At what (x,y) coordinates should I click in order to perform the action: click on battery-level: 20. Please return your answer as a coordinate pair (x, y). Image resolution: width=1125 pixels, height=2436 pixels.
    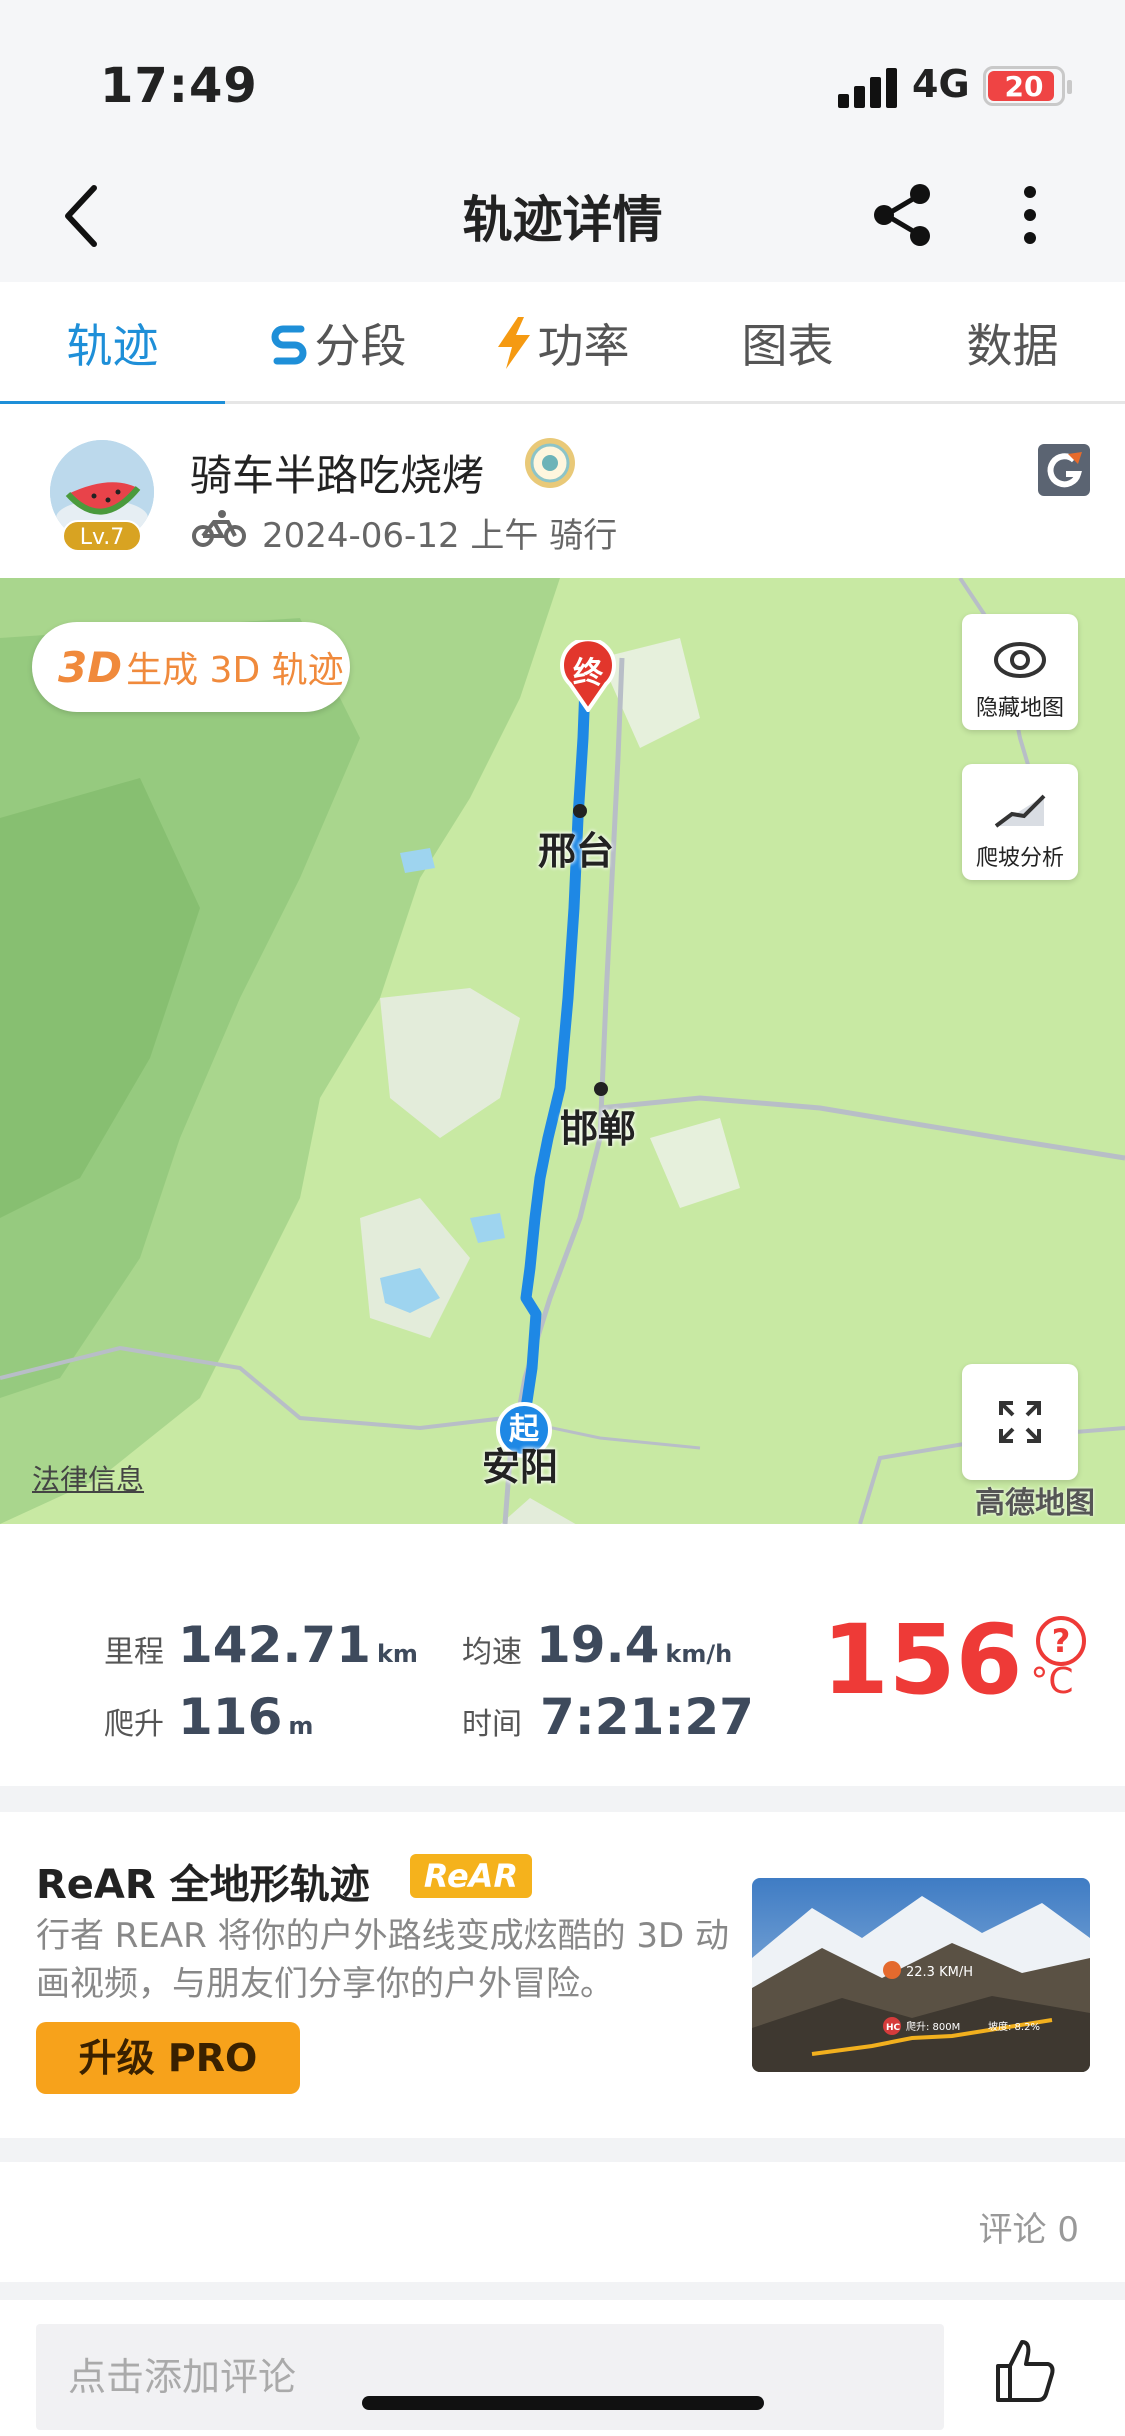
    Looking at the image, I should click on (1024, 86).